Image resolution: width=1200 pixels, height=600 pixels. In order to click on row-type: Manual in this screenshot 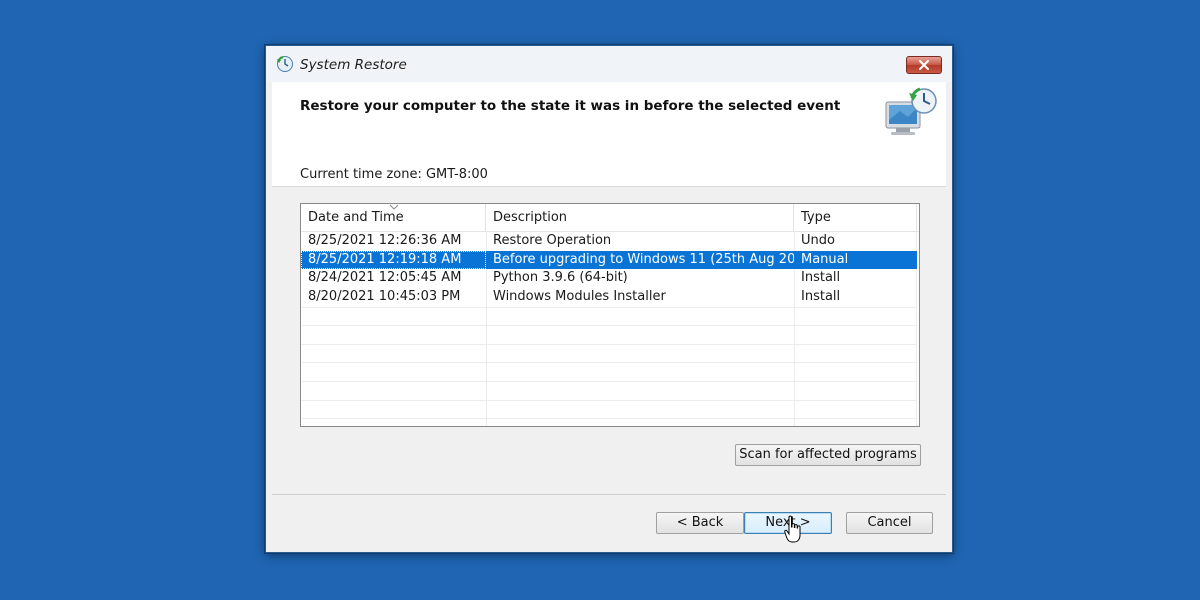, I will do `click(825, 259)`.